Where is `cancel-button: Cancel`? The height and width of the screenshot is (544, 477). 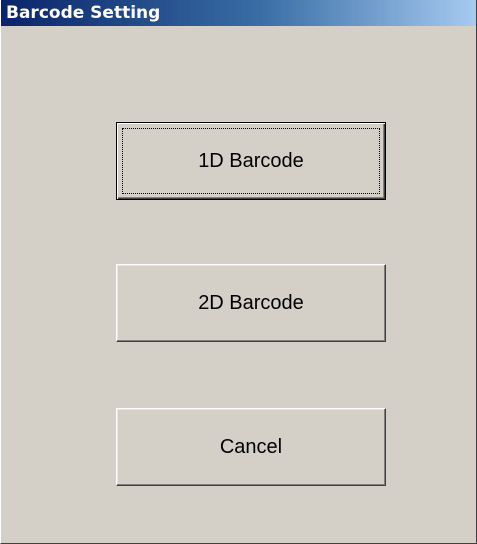
cancel-button: Cancel is located at coordinates (251, 447).